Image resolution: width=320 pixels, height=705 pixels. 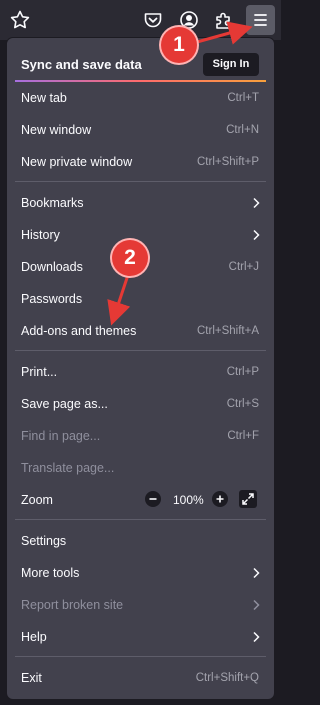 What do you see at coordinates (40, 235) in the screenshot?
I see `menu-item-label: History` at bounding box center [40, 235].